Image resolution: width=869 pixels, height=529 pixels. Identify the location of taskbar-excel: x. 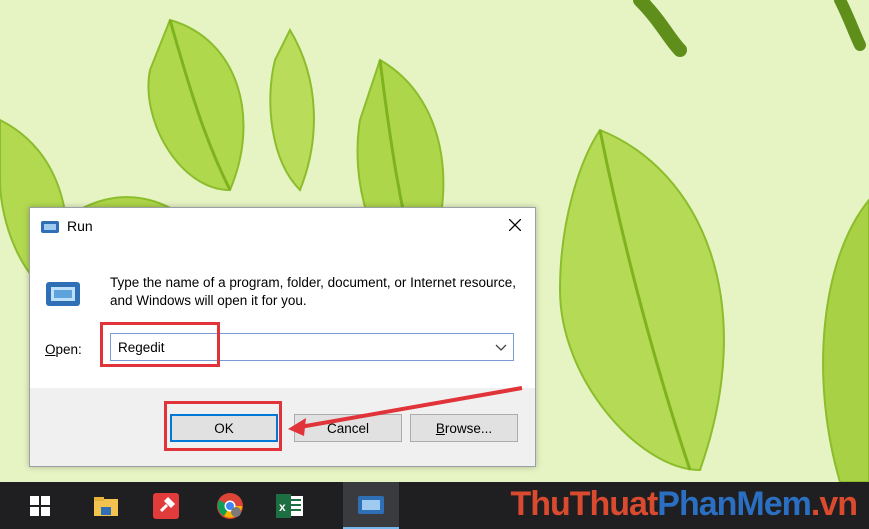
(290, 505).